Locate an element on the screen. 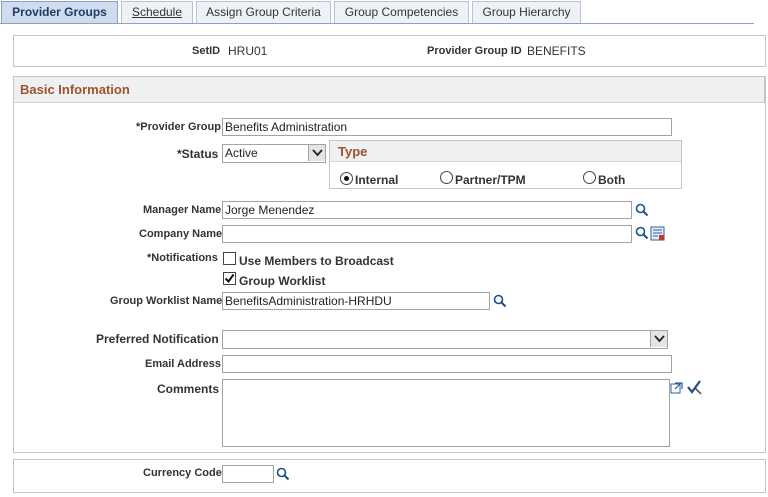  broadcast-checkbox is located at coordinates (229, 258).